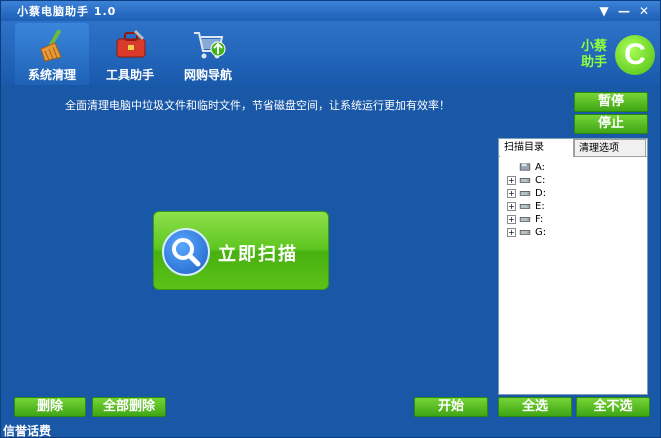  I want to click on tab-shopping-nav: 网购导航, so click(208, 54).